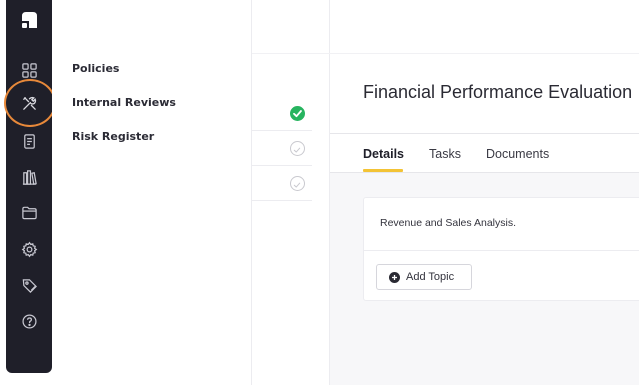  I want to click on topic-card: Revenue and Sales Analysis. Add Topic, so click(501, 249).